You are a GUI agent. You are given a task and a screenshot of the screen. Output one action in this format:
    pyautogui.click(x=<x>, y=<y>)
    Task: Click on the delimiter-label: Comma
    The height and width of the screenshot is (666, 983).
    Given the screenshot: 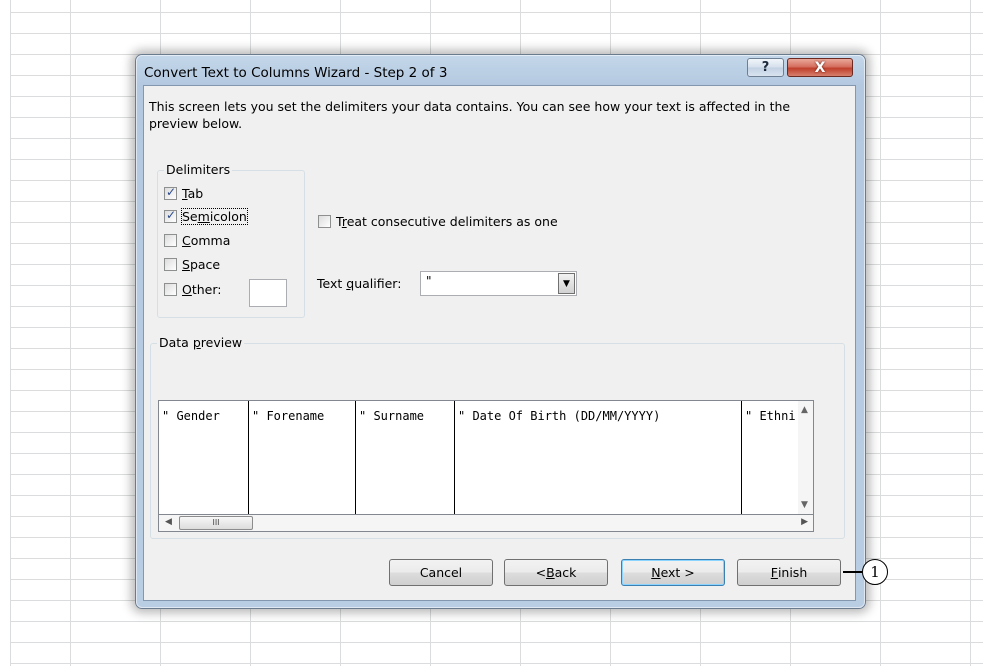 What is the action you would take?
    pyautogui.click(x=206, y=240)
    